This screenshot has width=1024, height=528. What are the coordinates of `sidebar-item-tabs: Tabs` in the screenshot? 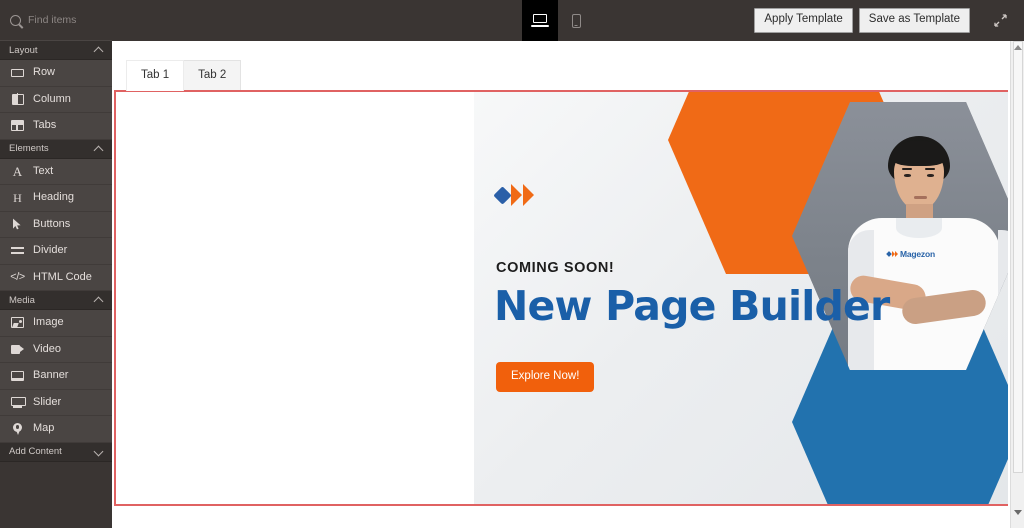 It's located at (56, 126).